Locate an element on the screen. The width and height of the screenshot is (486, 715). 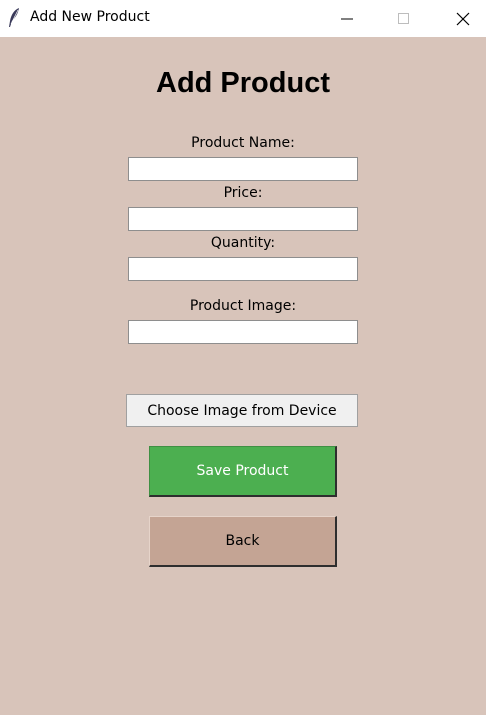
price-input is located at coordinates (243, 219).